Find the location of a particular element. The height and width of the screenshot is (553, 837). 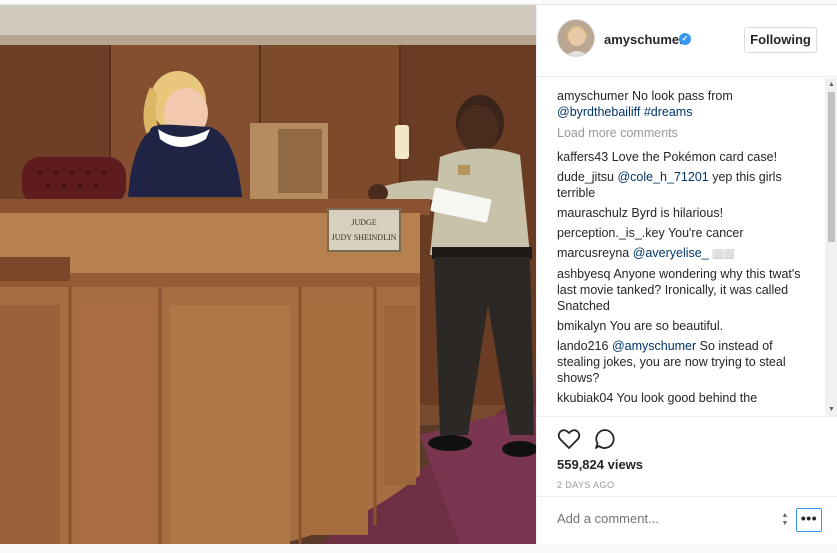

verified-badge-icon: ✓ is located at coordinates (685, 39).